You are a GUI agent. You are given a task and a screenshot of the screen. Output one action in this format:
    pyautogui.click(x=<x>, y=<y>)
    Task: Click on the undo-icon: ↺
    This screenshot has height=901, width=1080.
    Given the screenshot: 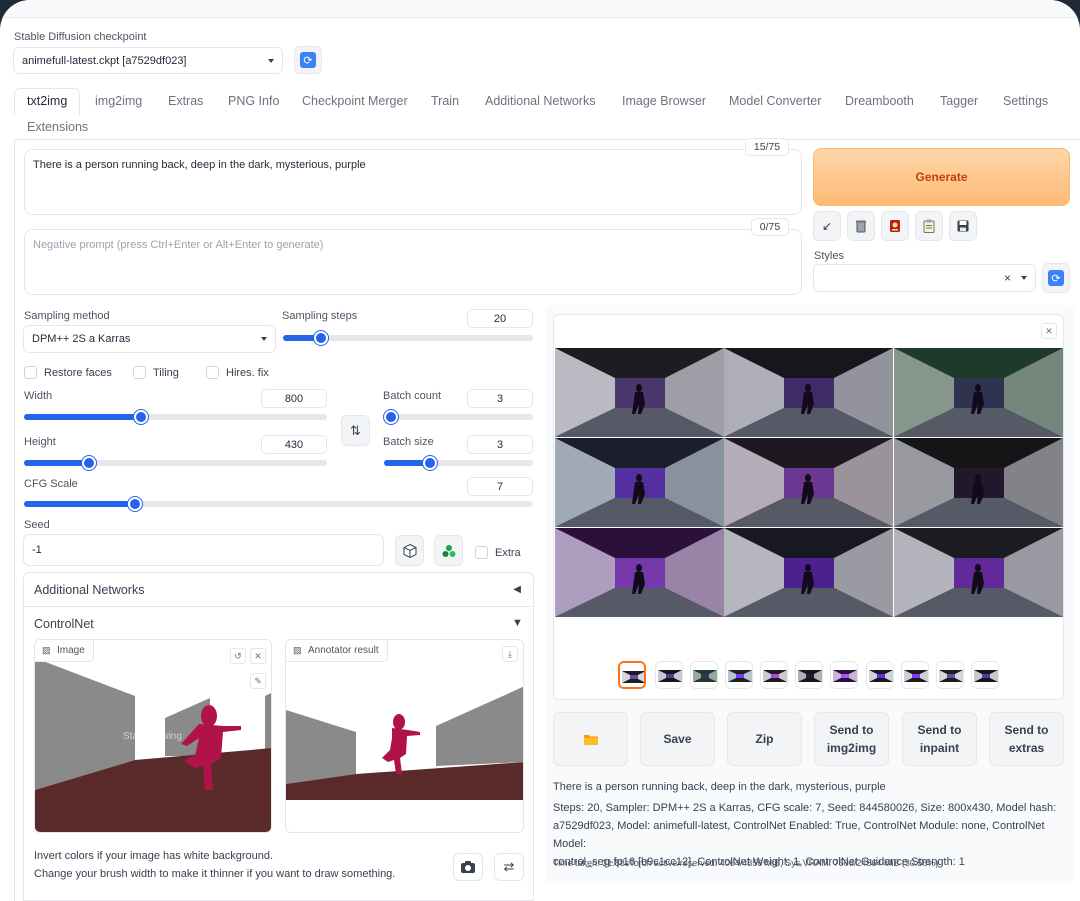 What is the action you would take?
    pyautogui.click(x=238, y=656)
    